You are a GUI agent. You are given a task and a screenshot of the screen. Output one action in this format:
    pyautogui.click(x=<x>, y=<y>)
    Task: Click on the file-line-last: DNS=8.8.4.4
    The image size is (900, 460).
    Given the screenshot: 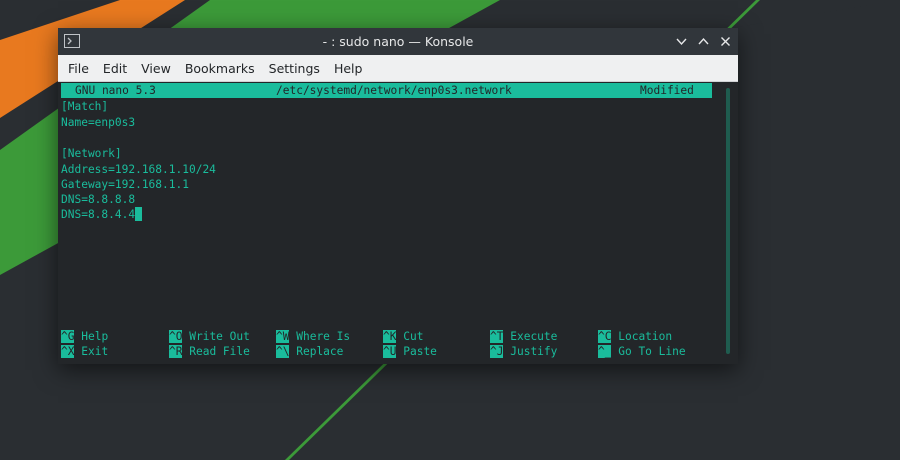 What is the action you would take?
    pyautogui.click(x=102, y=214)
    